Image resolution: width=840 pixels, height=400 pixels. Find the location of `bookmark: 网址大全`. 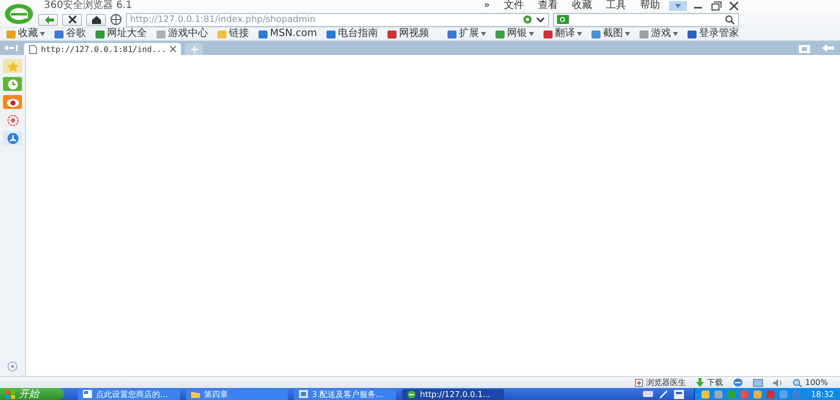

bookmark: 网址大全 is located at coordinates (127, 34).